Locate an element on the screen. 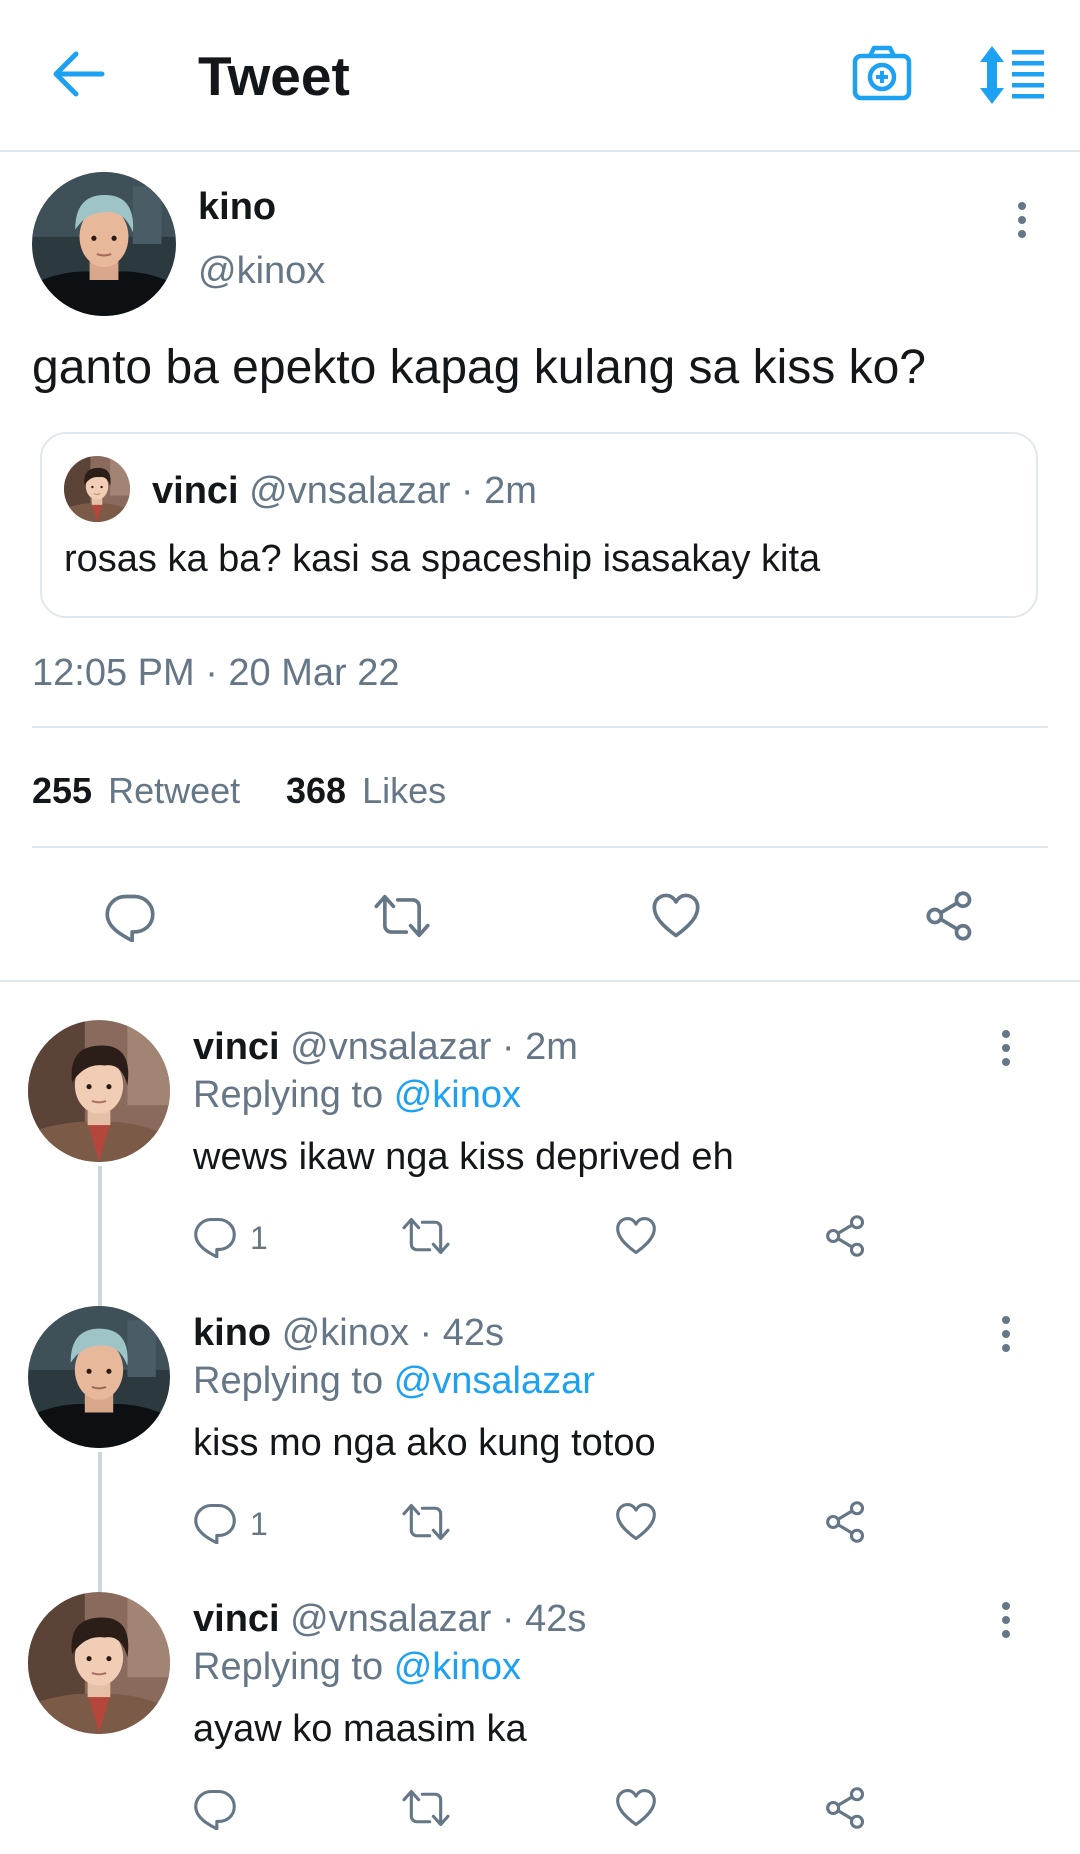  top-app-bar: Tweet is located at coordinates (540, 76).